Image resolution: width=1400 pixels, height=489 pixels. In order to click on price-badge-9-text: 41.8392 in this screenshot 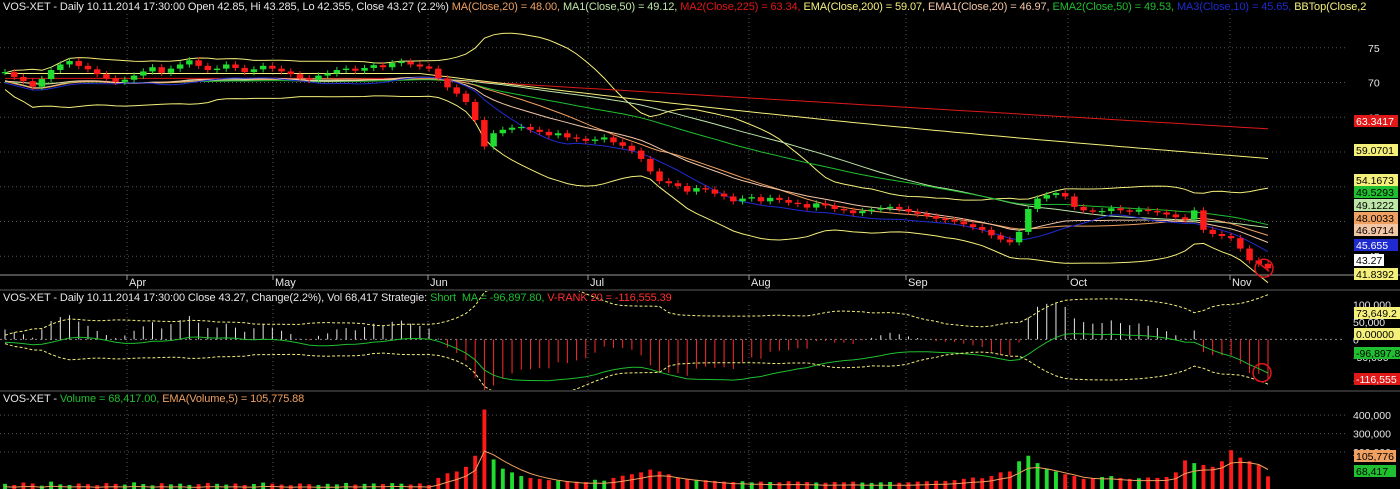, I will do `click(1375, 275)`.